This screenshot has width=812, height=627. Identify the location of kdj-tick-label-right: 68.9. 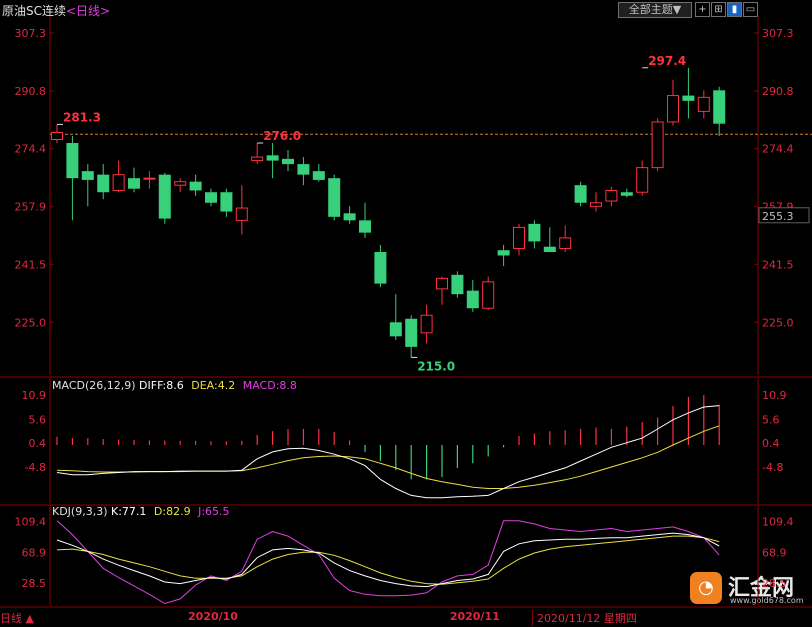
(774, 552).